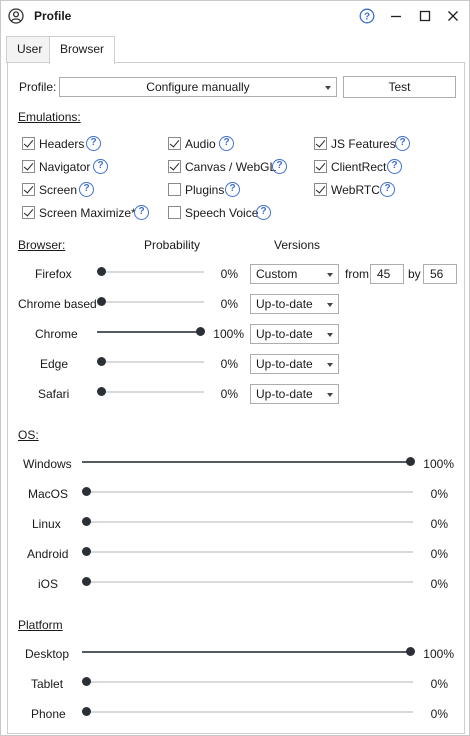  Describe the element at coordinates (198, 87) in the screenshot. I see `profile-select: Configure manually` at that location.